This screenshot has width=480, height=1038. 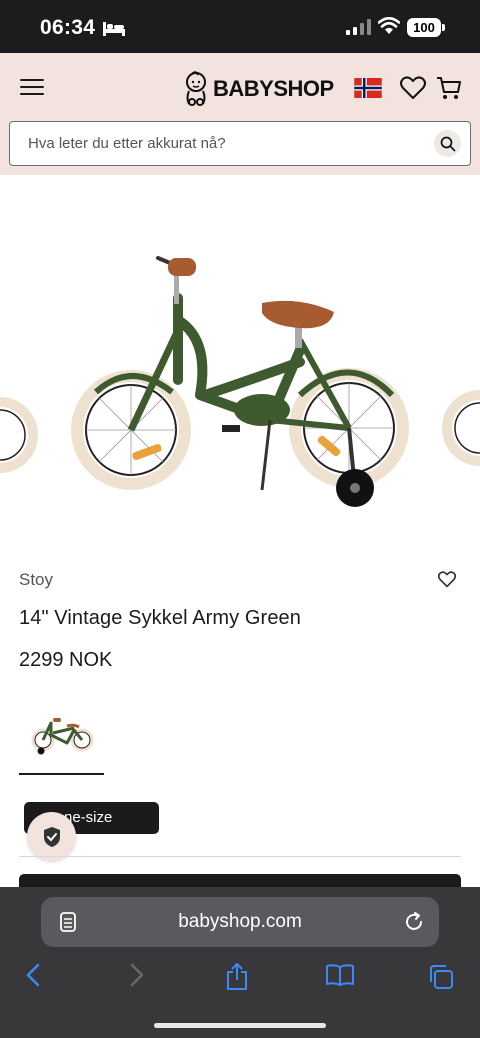 I want to click on search-button, so click(x=447, y=143).